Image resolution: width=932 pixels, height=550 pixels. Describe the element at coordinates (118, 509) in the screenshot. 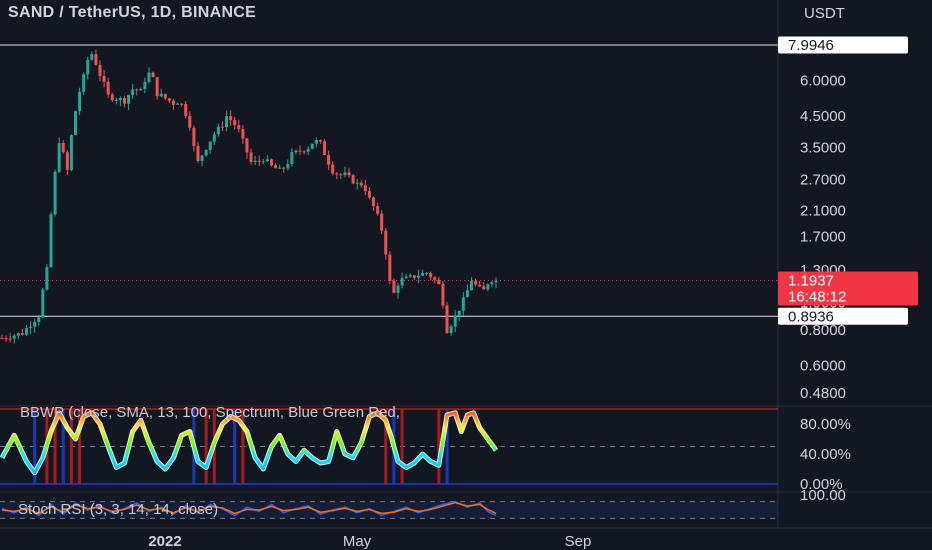

I see `stoch-rsi-indicator-label: Stoch RSI (3, 3, 14, 14, close)` at that location.